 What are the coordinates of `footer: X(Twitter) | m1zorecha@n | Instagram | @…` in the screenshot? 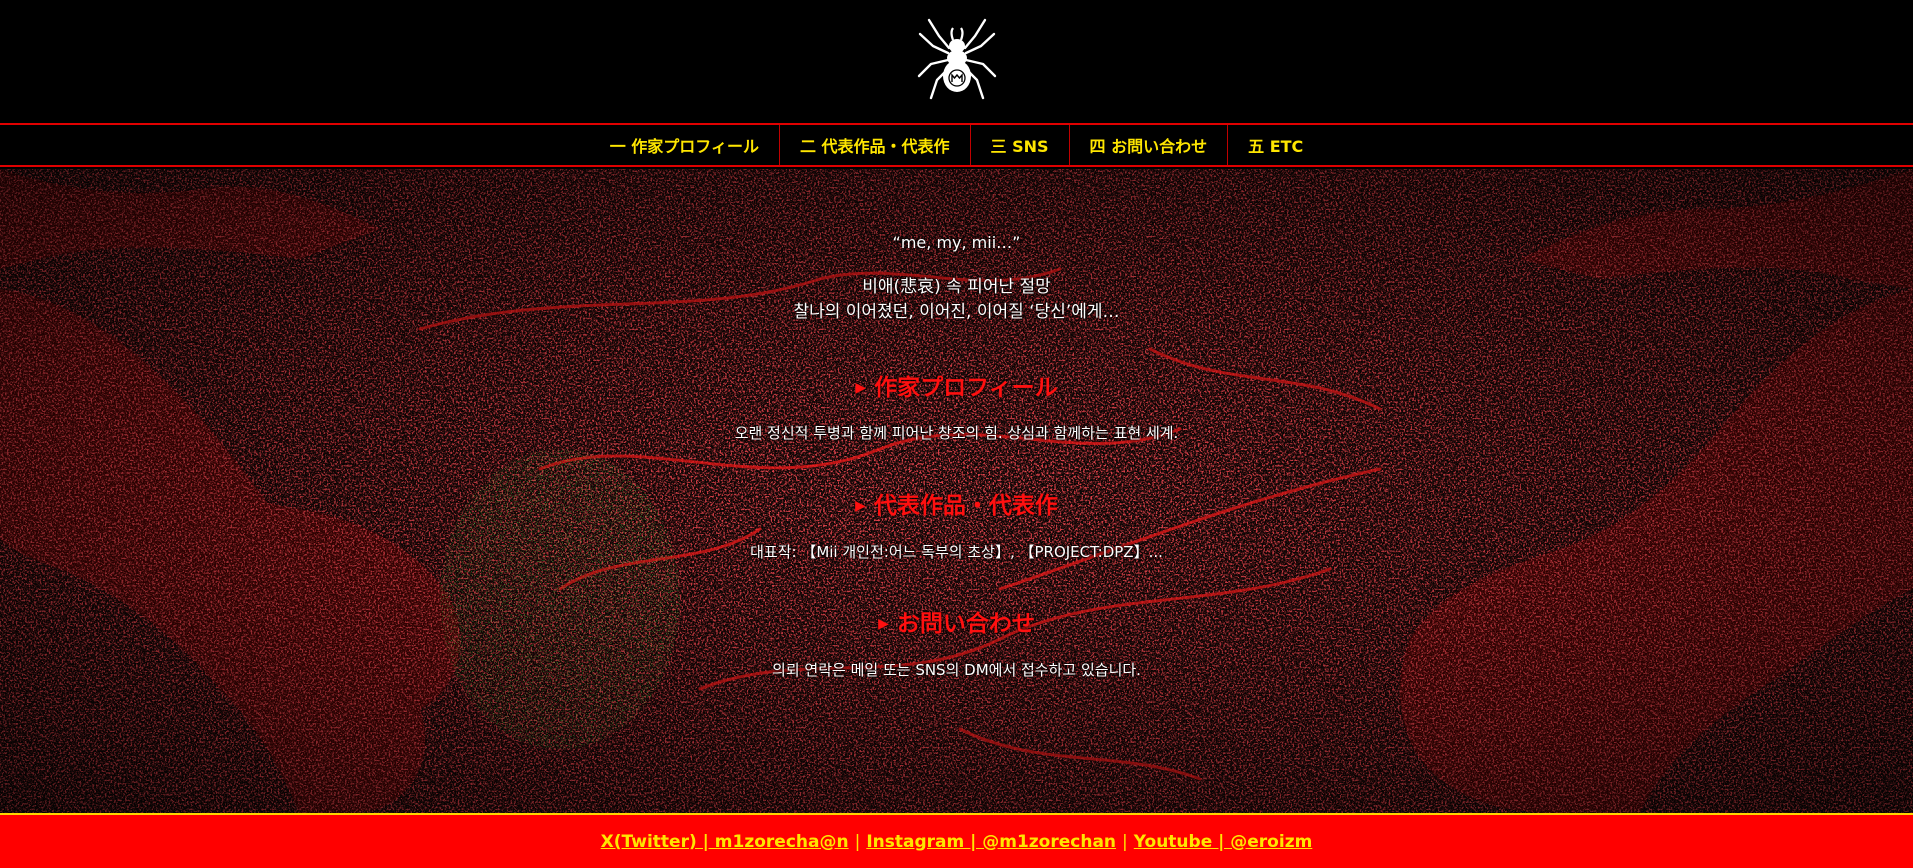 It's located at (956, 840).